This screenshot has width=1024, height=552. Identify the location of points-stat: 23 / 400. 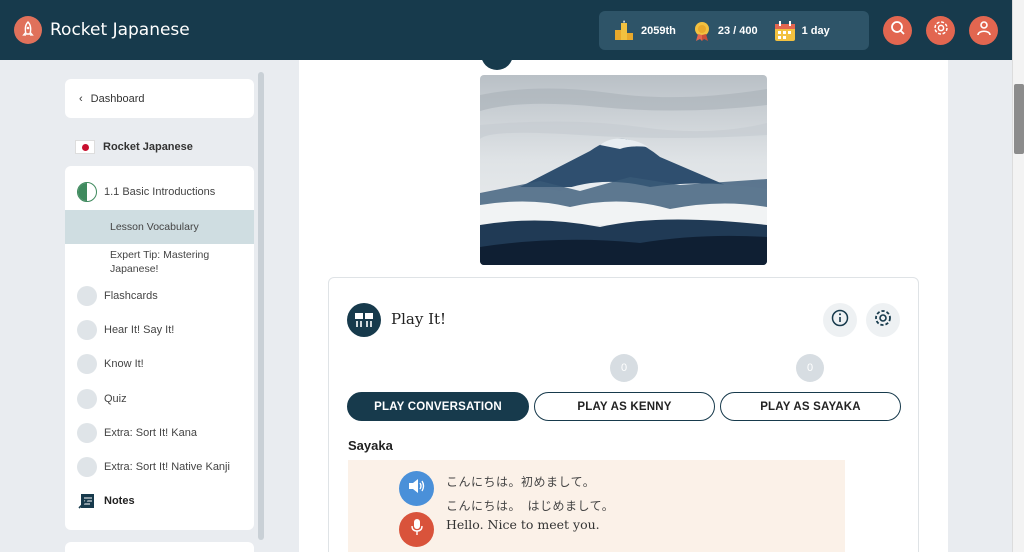
(725, 31).